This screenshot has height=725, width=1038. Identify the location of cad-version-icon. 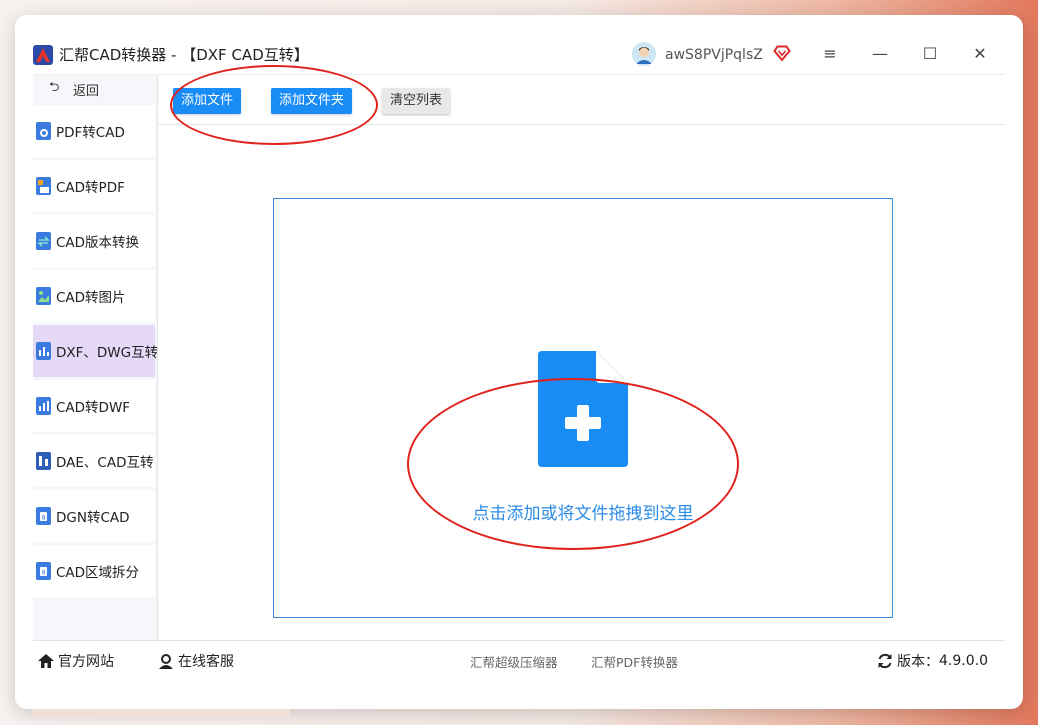
(43, 241).